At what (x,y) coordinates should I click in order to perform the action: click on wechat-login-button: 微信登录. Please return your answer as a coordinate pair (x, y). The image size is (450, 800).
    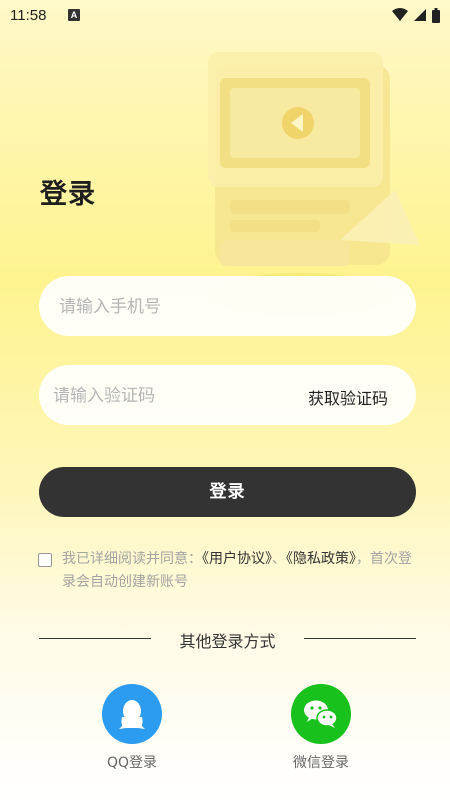
    Looking at the image, I should click on (321, 728).